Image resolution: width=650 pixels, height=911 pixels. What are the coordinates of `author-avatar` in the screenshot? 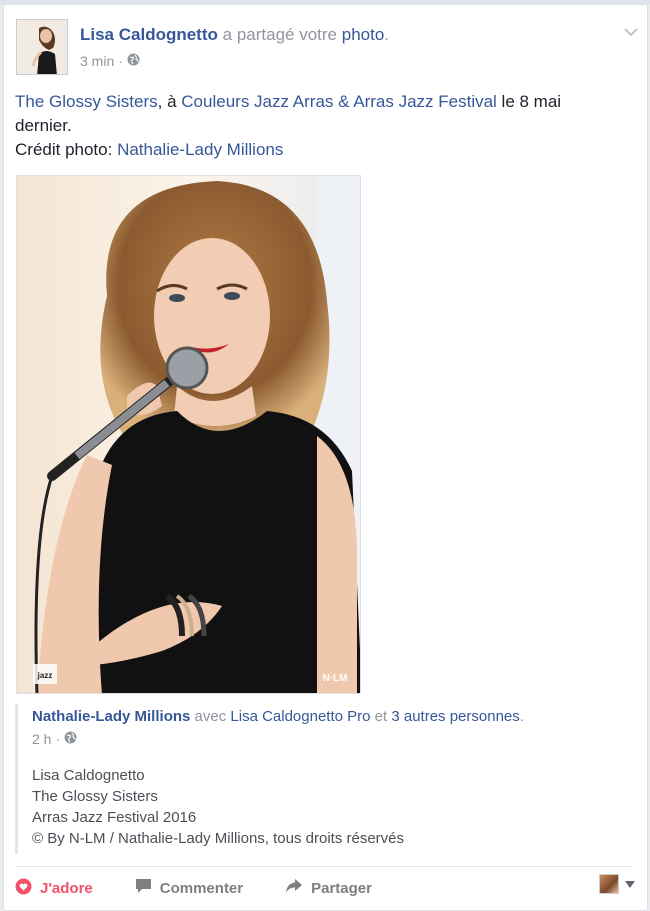 It's located at (42, 47).